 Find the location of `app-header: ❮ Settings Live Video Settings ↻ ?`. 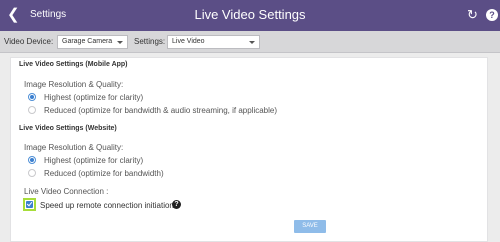

app-header: ❮ Settings Live Video Settings ↻ ? is located at coordinates (250, 15).